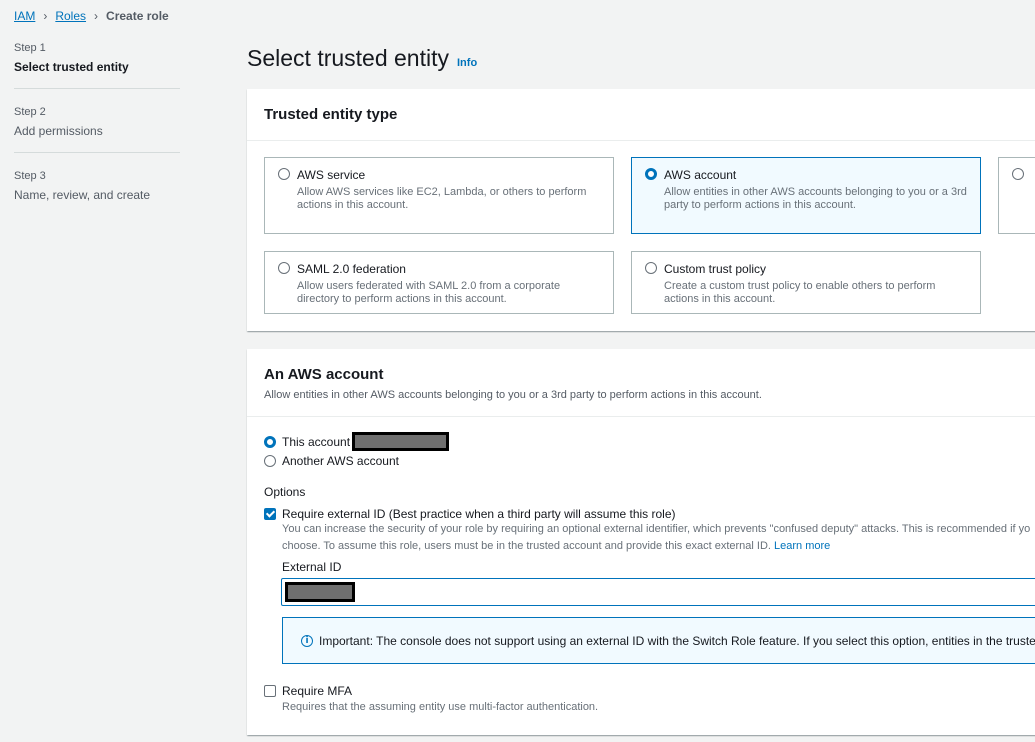  Describe the element at coordinates (30, 176) in the screenshot. I see `step-number: Step 3` at that location.